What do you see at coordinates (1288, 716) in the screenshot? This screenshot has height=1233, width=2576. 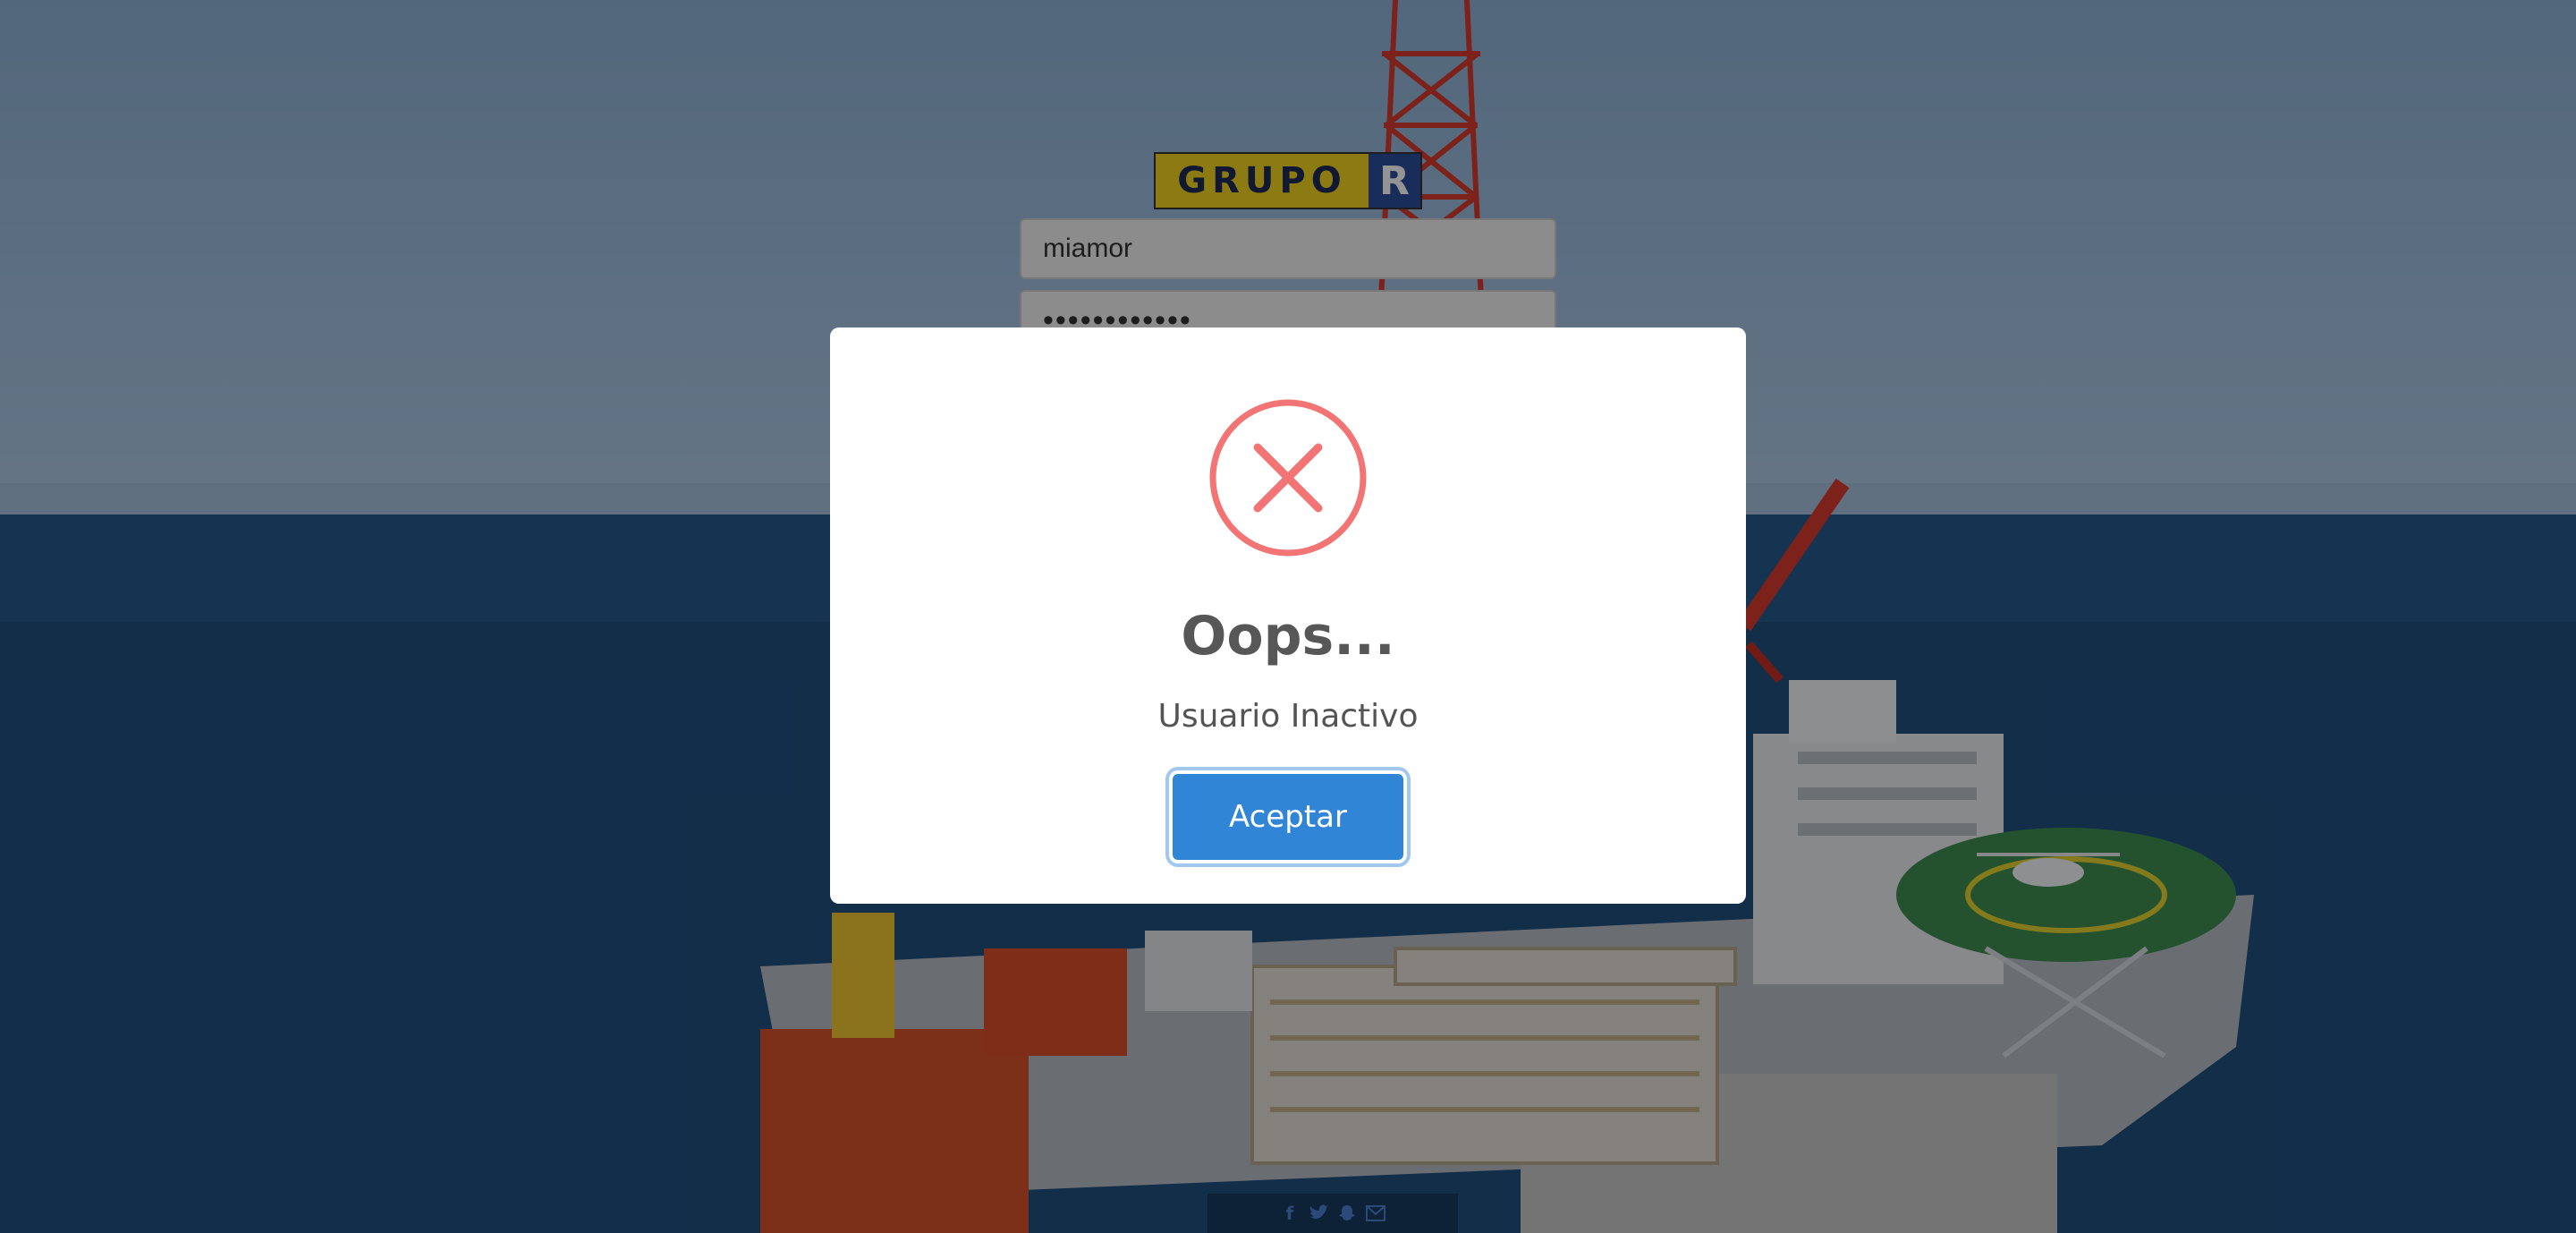 I see `dialog-message: Usuario Inactivo` at bounding box center [1288, 716].